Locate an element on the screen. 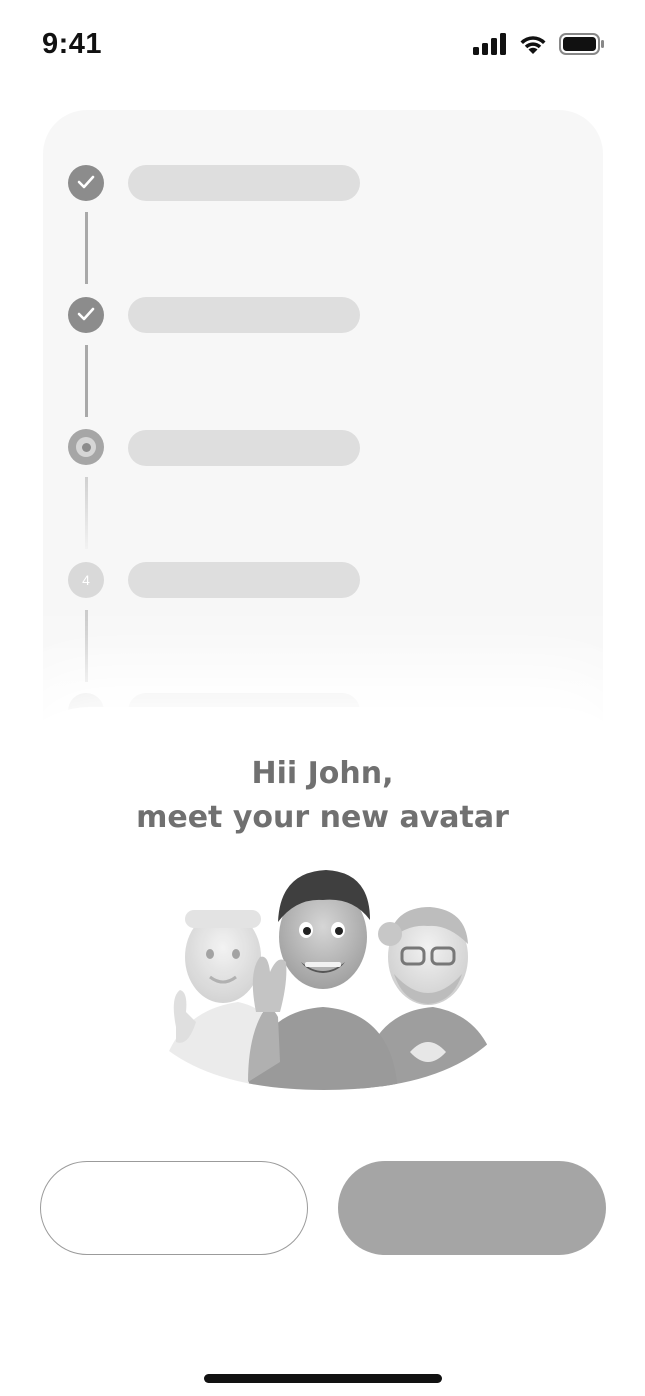  primary-button is located at coordinates (472, 1208).